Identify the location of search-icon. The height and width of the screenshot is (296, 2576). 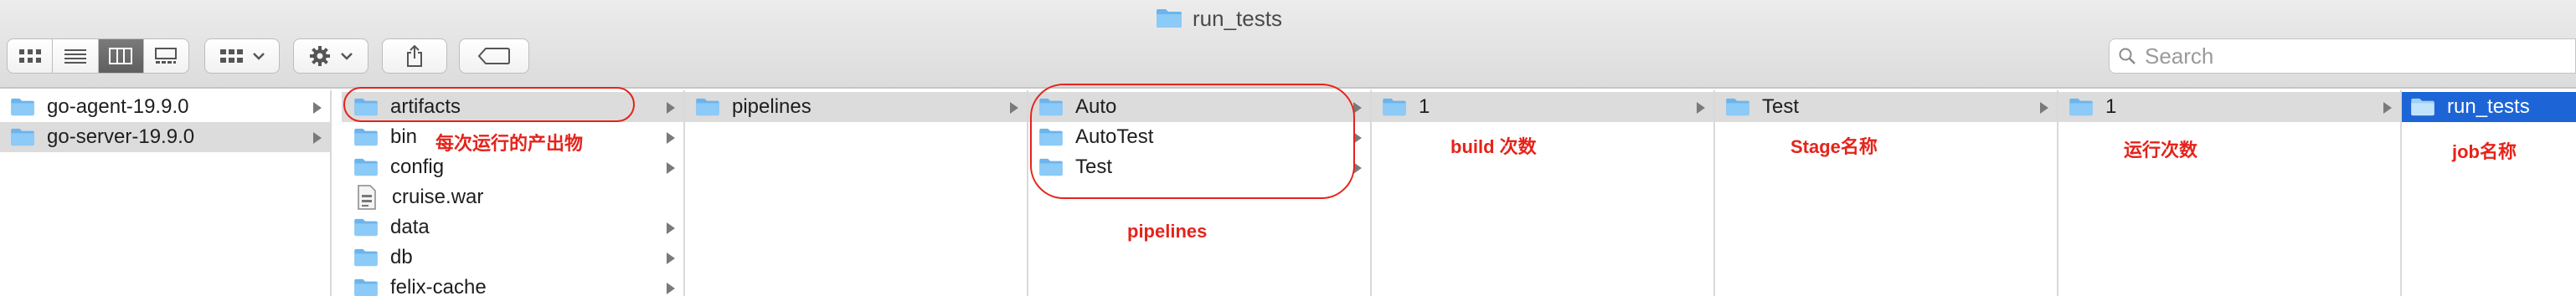
(2127, 56).